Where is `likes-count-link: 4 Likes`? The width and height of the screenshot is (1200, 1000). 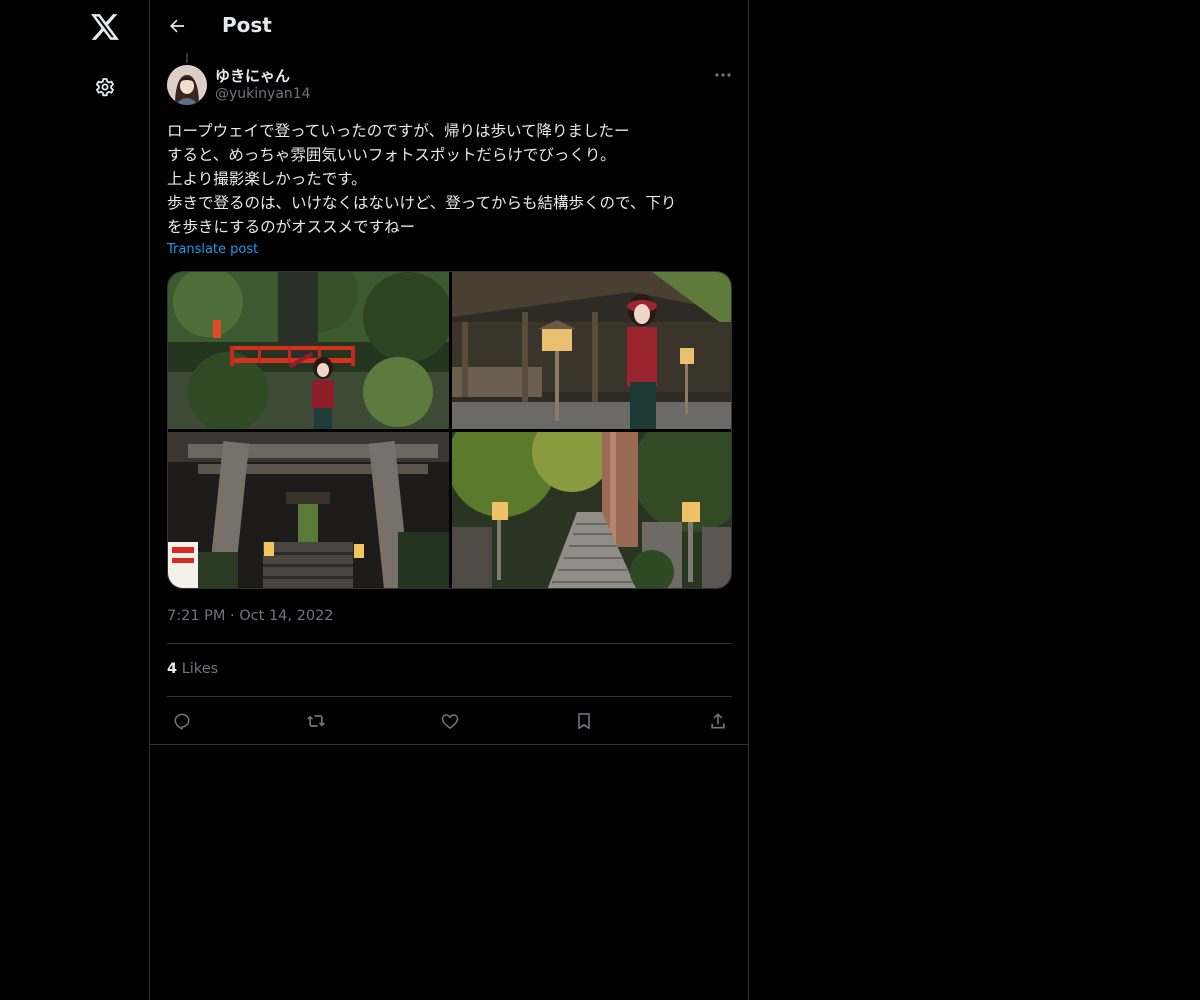 likes-count-link: 4 Likes is located at coordinates (192, 669).